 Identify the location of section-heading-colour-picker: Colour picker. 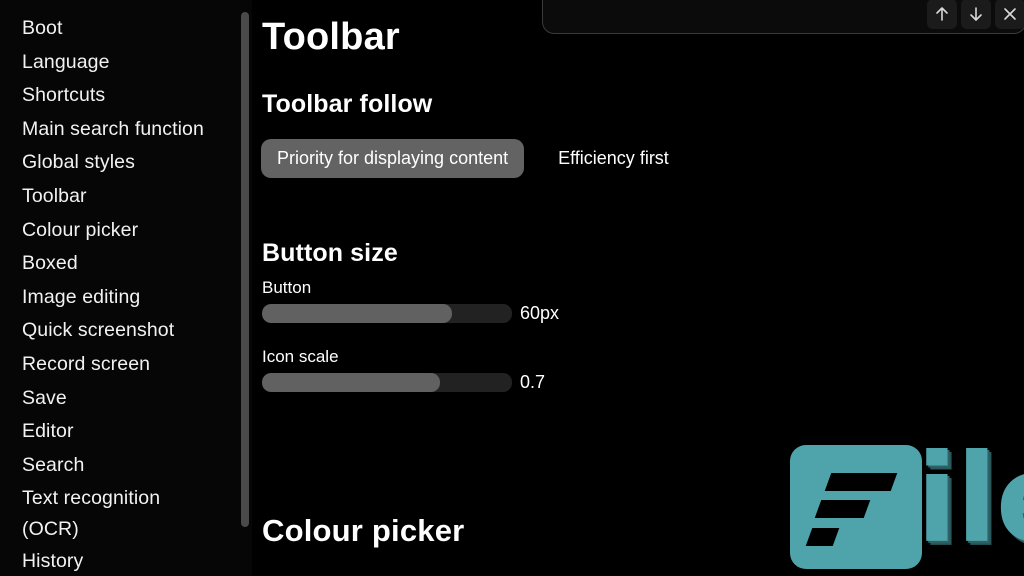
(363, 530).